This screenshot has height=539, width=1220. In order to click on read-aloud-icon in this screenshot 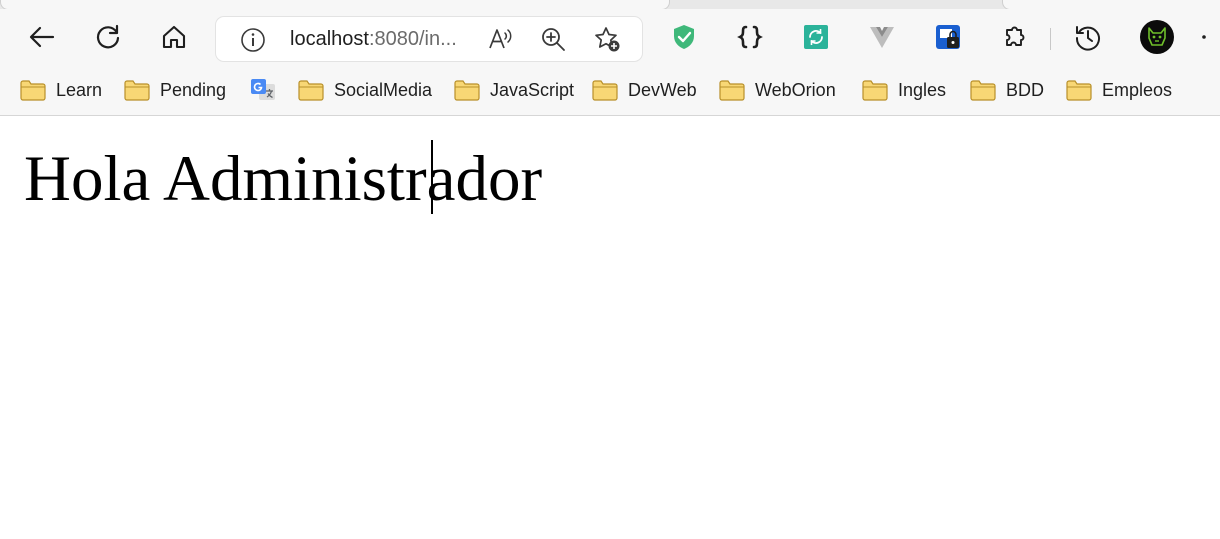, I will do `click(500, 39)`.